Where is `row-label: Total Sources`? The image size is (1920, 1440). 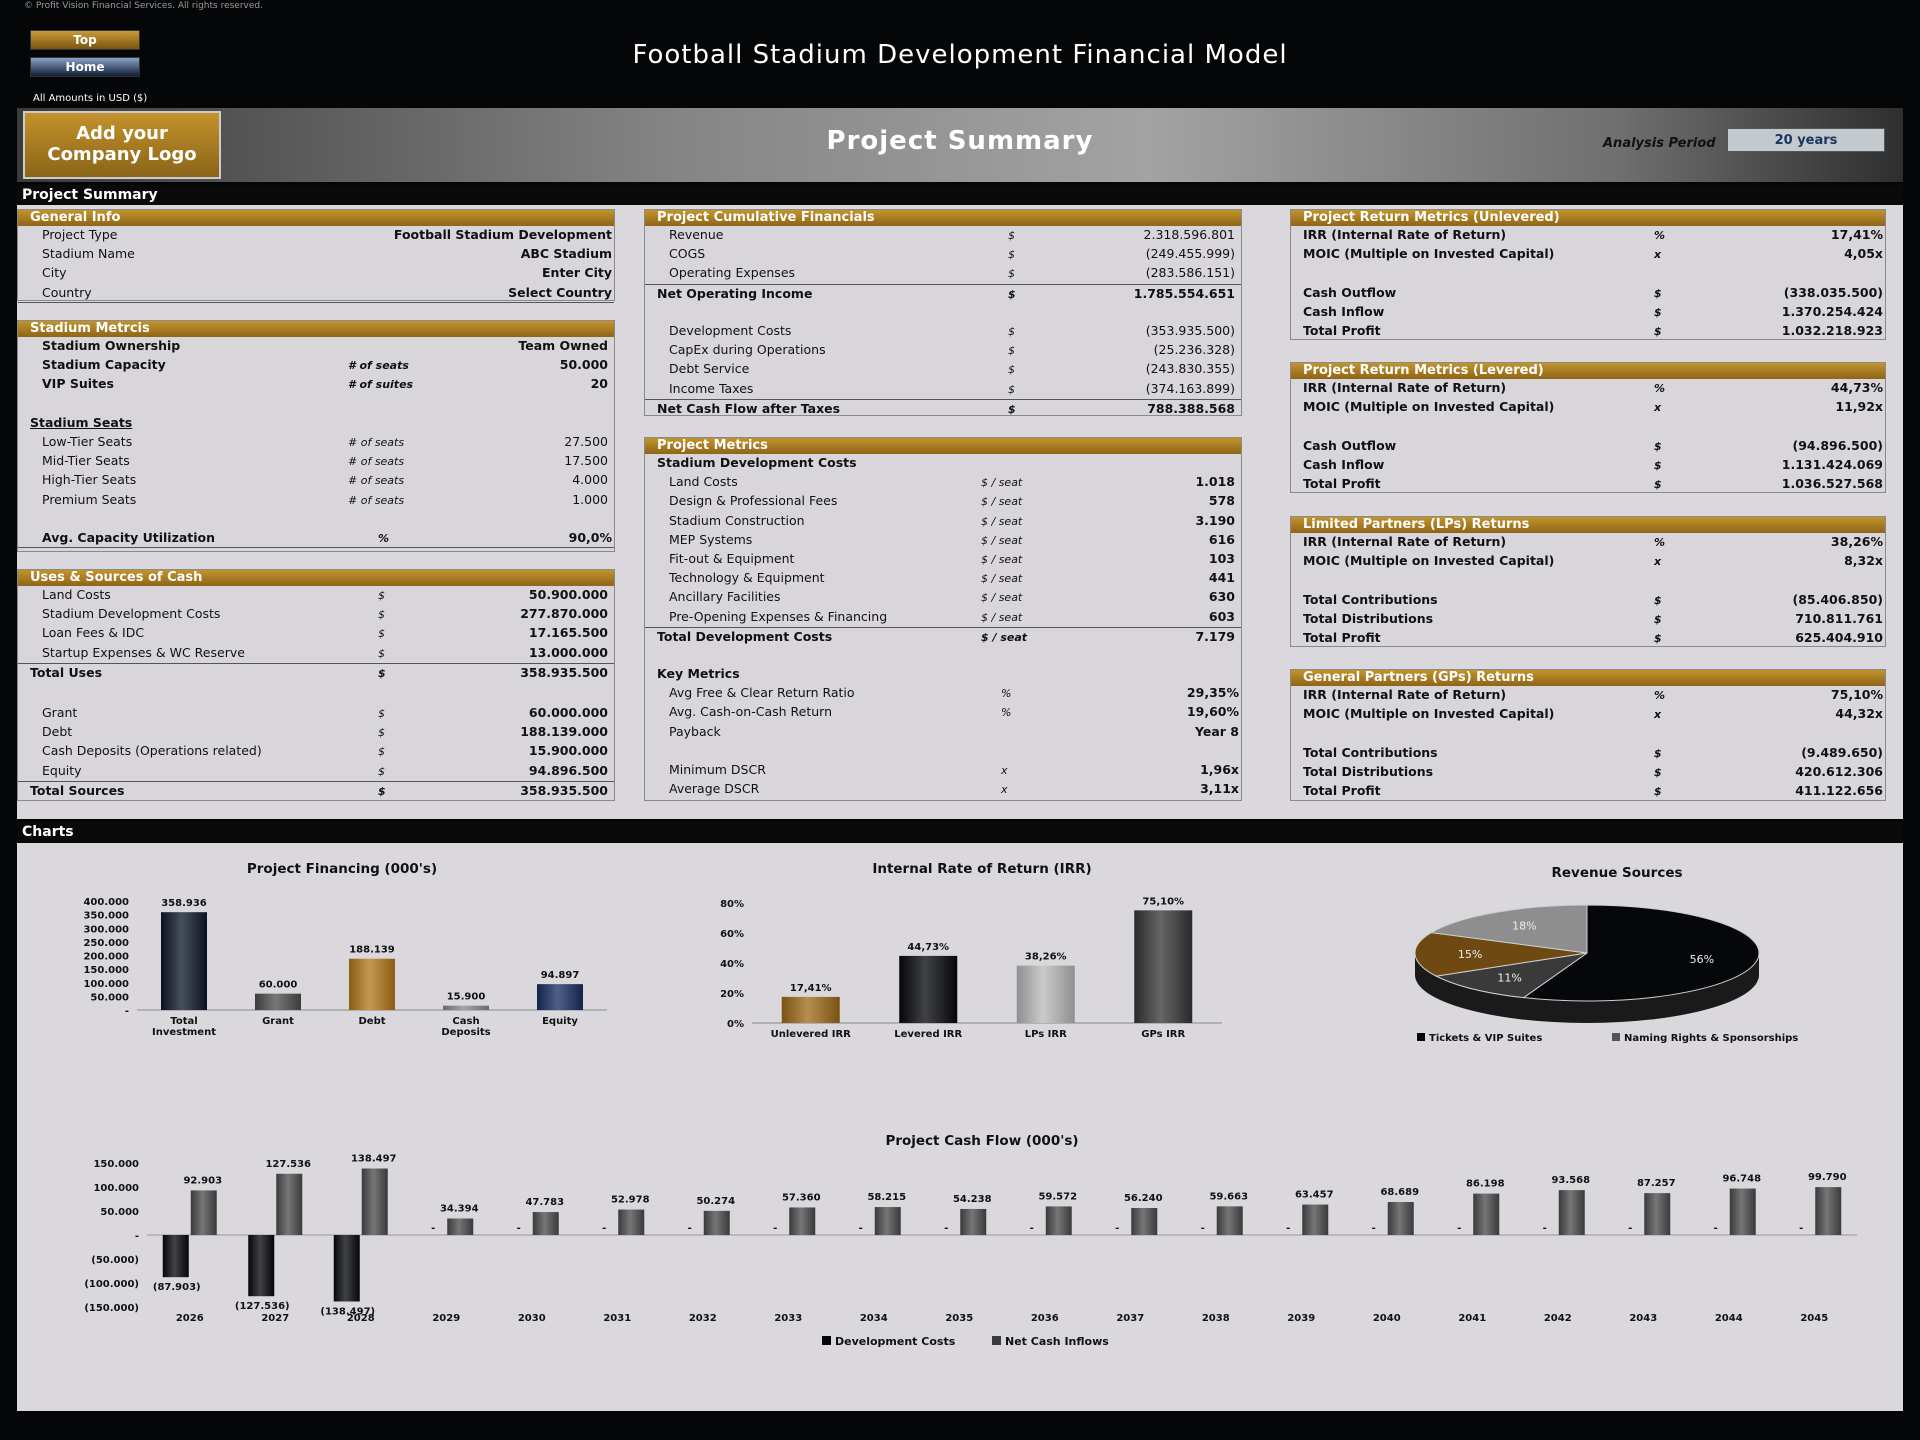 row-label: Total Sources is located at coordinates (77, 790).